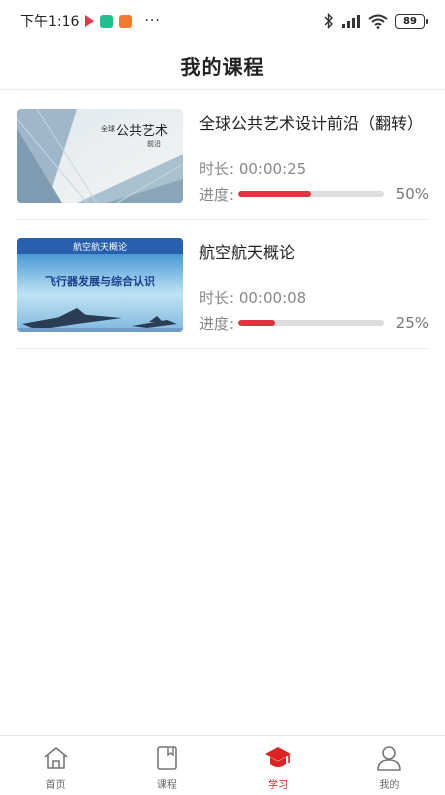 The image size is (445, 795). Describe the element at coordinates (272, 169) in the screenshot. I see `duration-value: 00:00:25` at that location.